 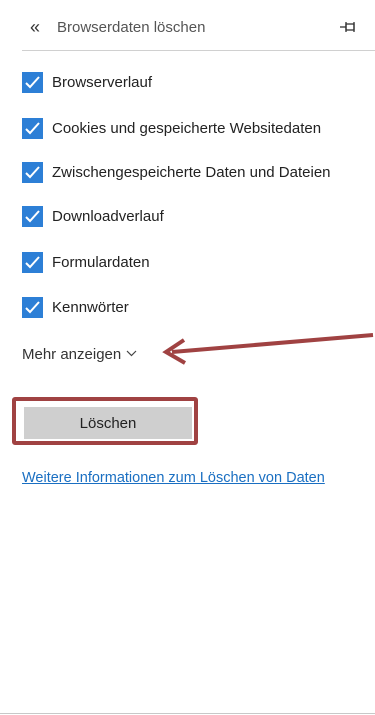 I want to click on panel-header: « Browserdaten löschen, so click(x=187, y=26).